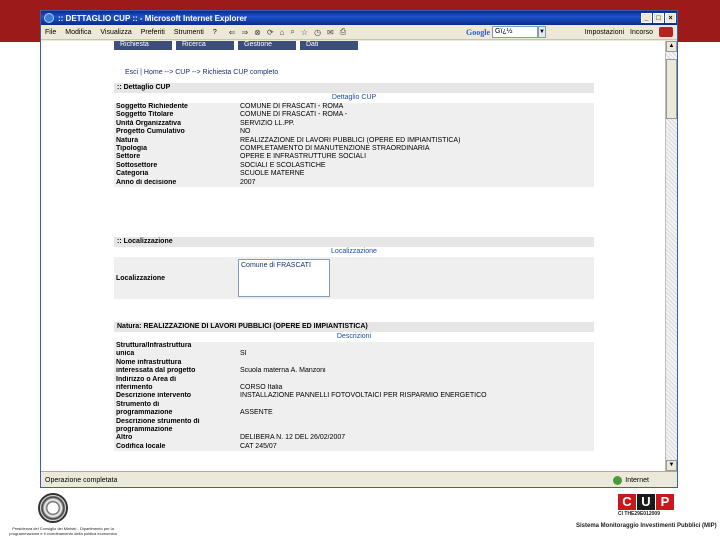  I want to click on maximize-button: □, so click(658, 18).